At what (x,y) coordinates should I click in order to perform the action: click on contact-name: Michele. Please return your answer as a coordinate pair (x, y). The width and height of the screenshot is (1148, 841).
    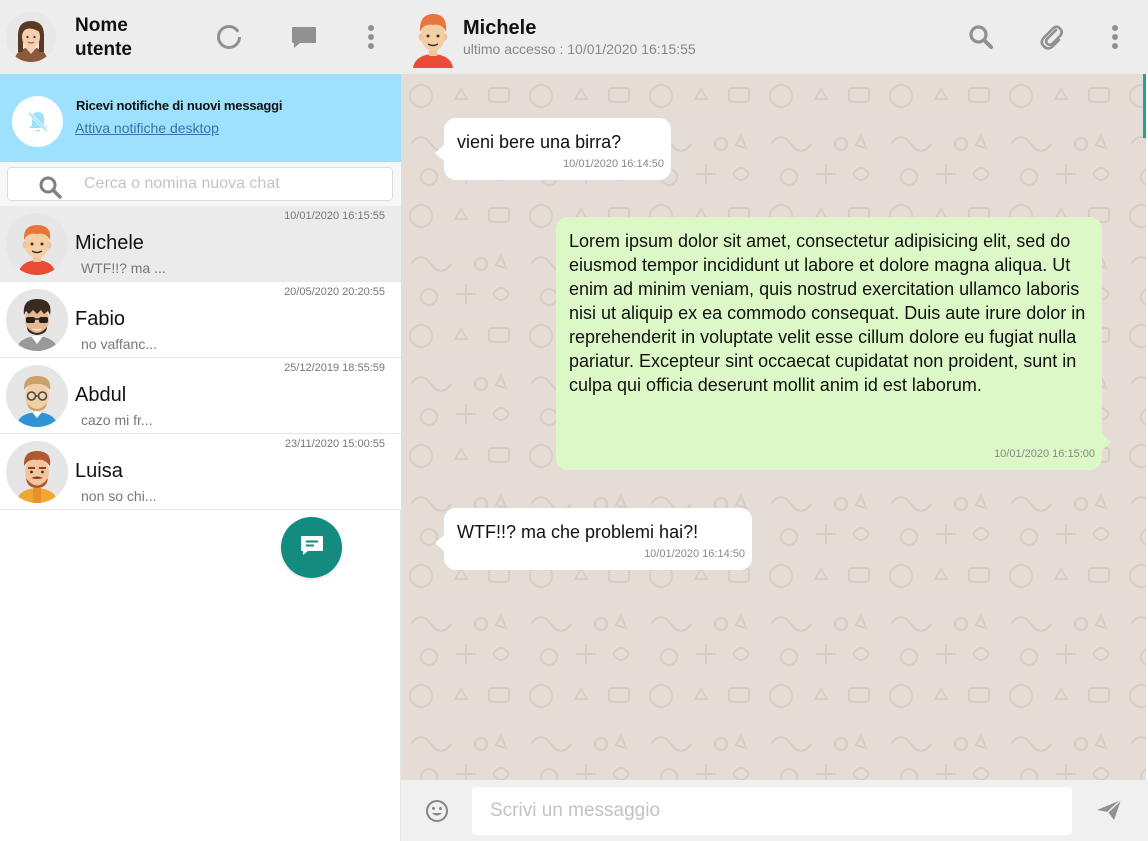
    Looking at the image, I should click on (500, 28).